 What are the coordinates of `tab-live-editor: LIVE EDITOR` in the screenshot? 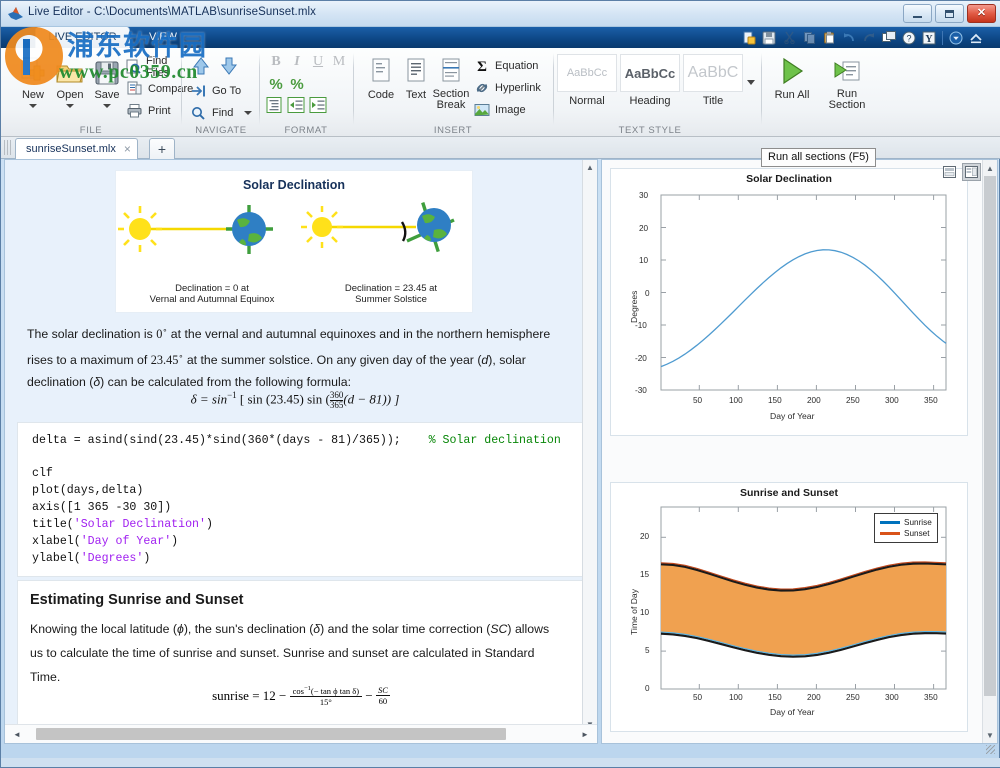 It's located at (82, 37).